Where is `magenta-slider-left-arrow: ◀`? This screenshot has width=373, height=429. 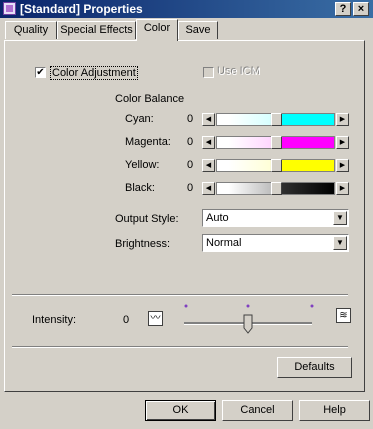
magenta-slider-left-arrow: ◀ is located at coordinates (208, 142).